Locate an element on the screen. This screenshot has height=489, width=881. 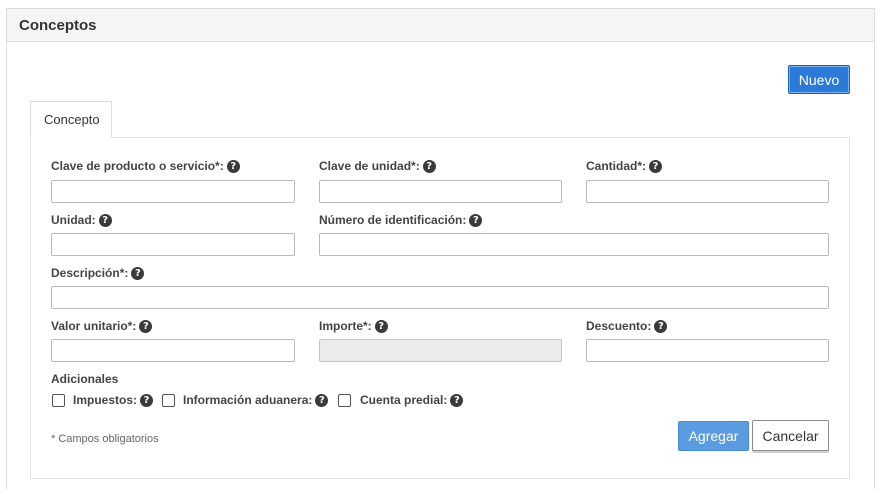
add-button: Agregar is located at coordinates (713, 436).